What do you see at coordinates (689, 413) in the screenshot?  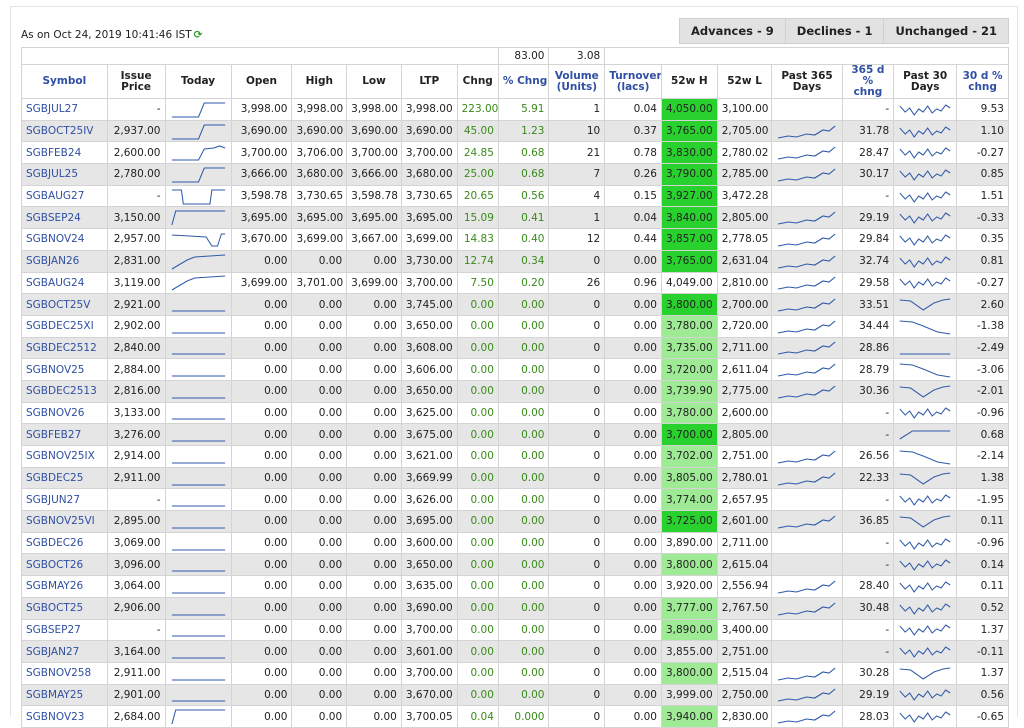 I see `52w-high-cell: 3,780.00` at bounding box center [689, 413].